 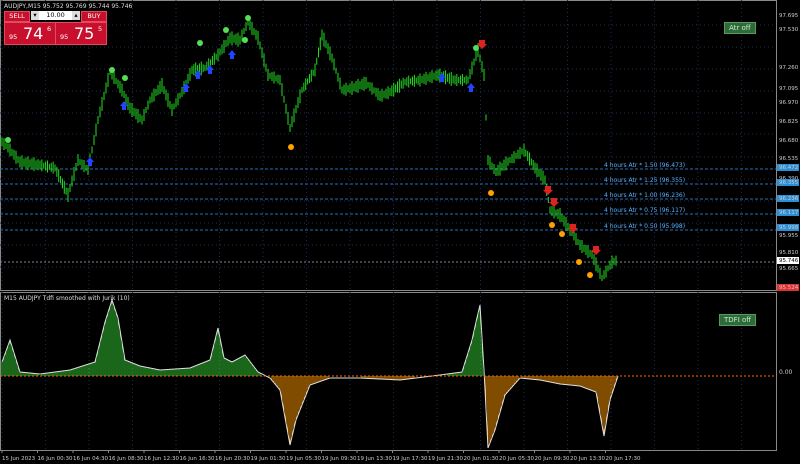 What do you see at coordinates (644, 180) in the screenshot?
I see `atr-level-label: 4 hours Atr * 1.25 (96.355)` at bounding box center [644, 180].